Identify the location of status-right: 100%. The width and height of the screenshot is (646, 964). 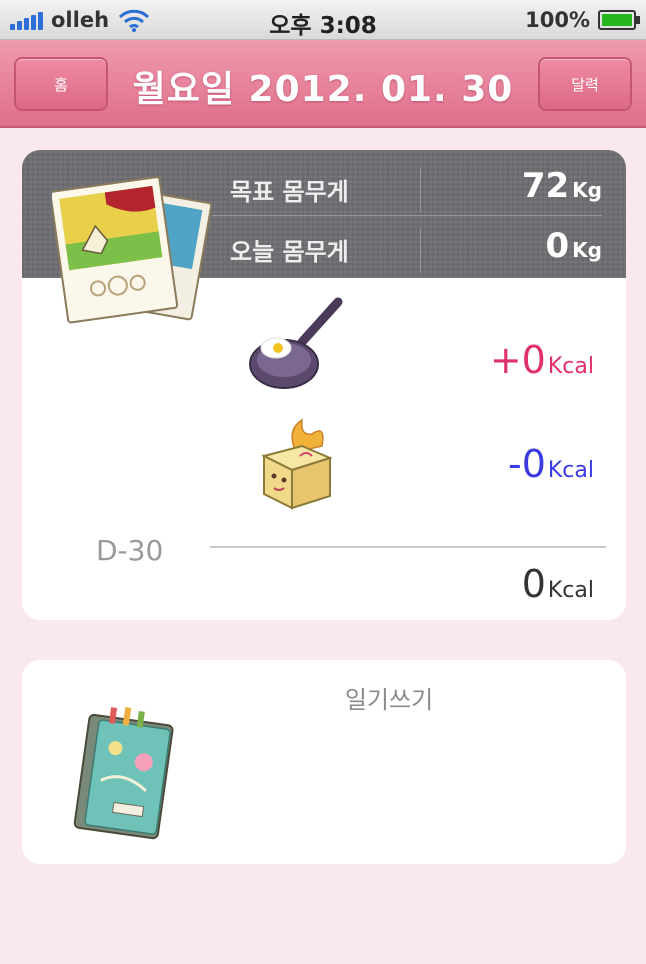
(582, 20).